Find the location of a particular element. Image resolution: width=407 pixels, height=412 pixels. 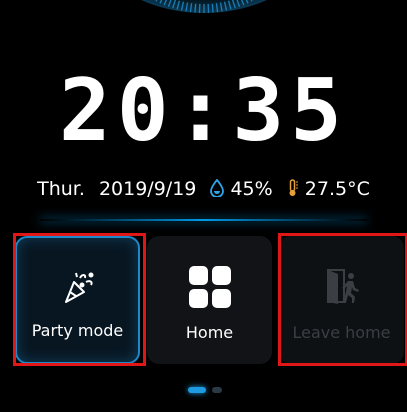

home-label: Home is located at coordinates (209, 332).